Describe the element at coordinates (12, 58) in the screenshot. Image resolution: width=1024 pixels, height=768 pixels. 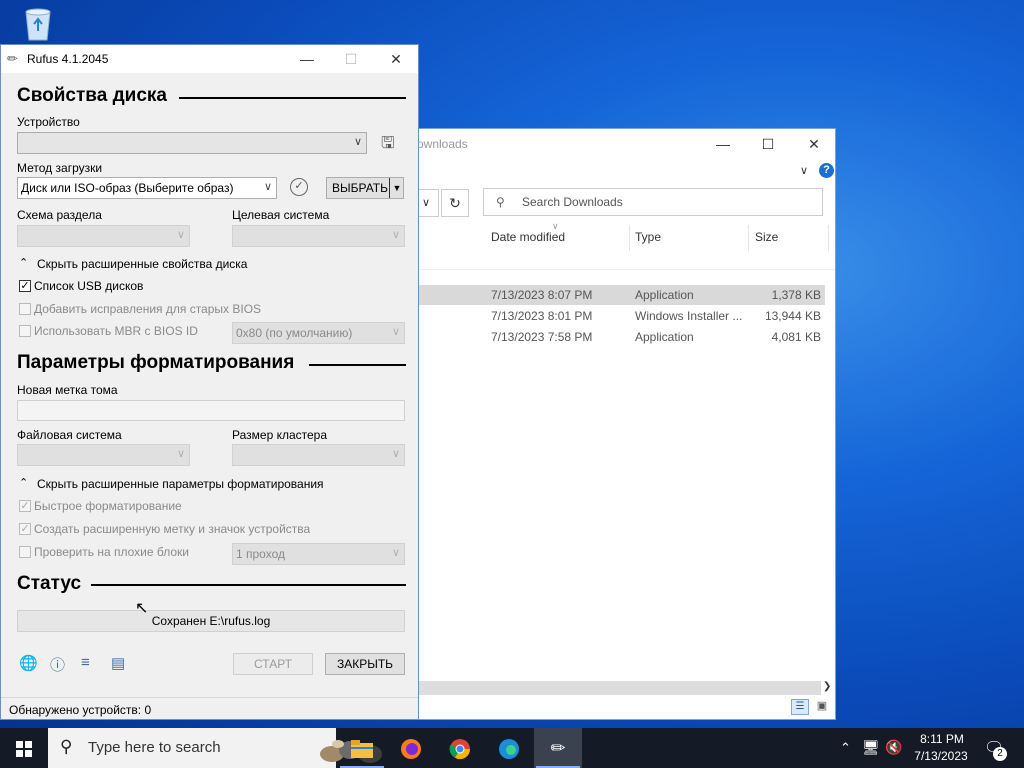
I see `usb-drive-icon: ✏` at that location.